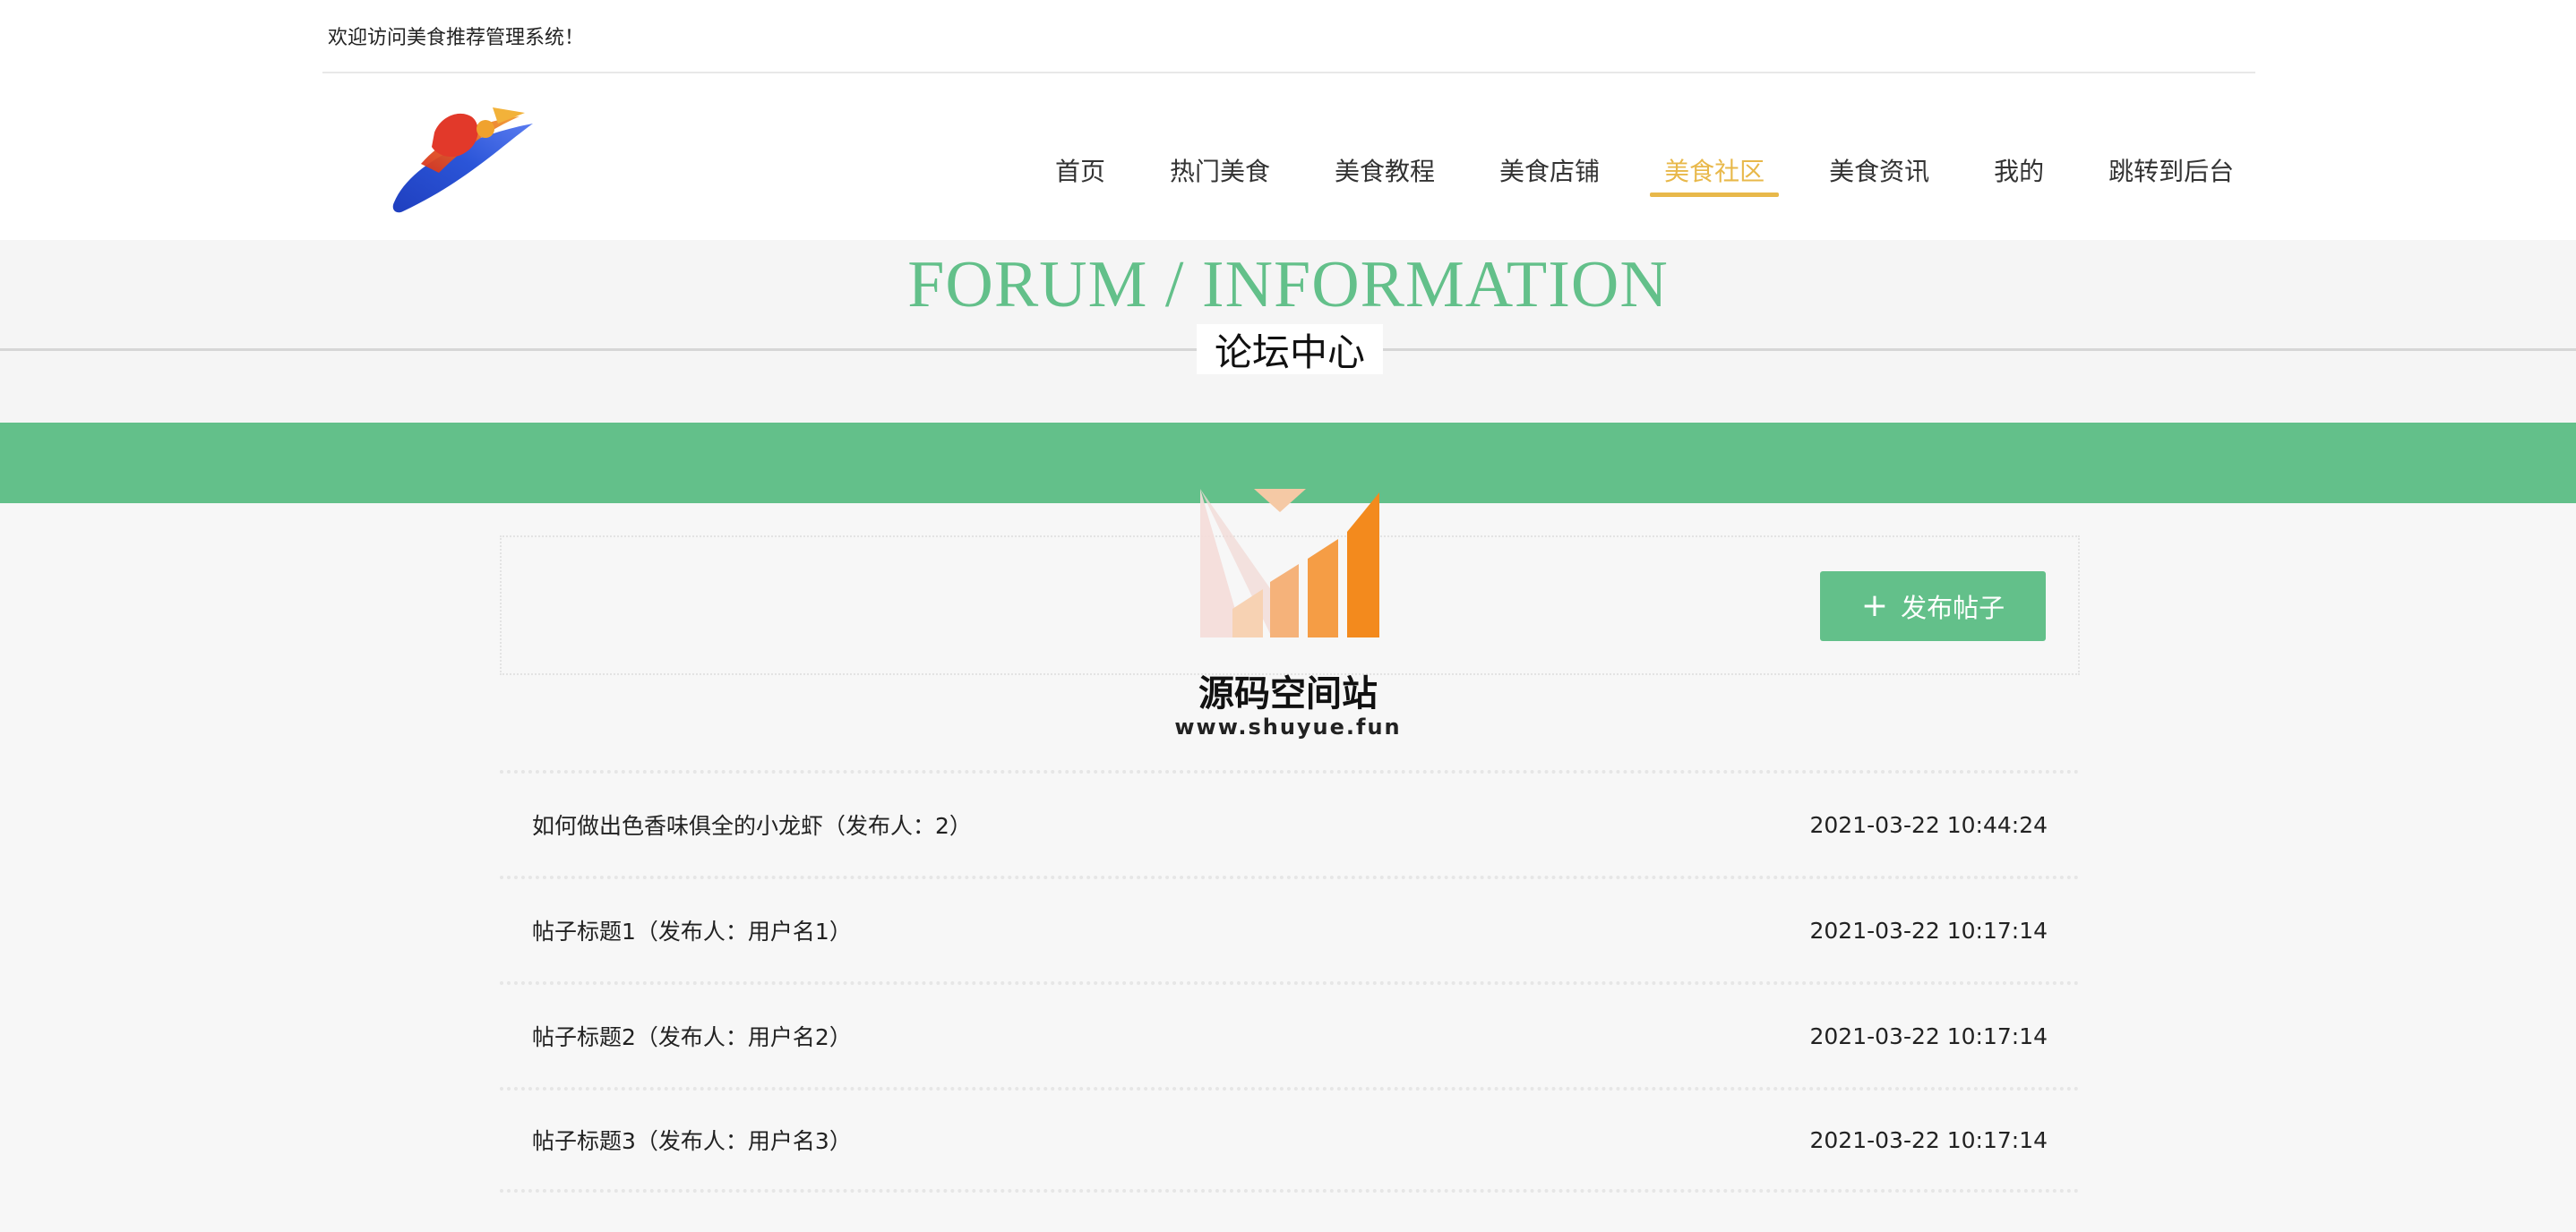 This screenshot has height=1232, width=2576. Describe the element at coordinates (1080, 175) in the screenshot. I see `nav-home: 首页` at that location.